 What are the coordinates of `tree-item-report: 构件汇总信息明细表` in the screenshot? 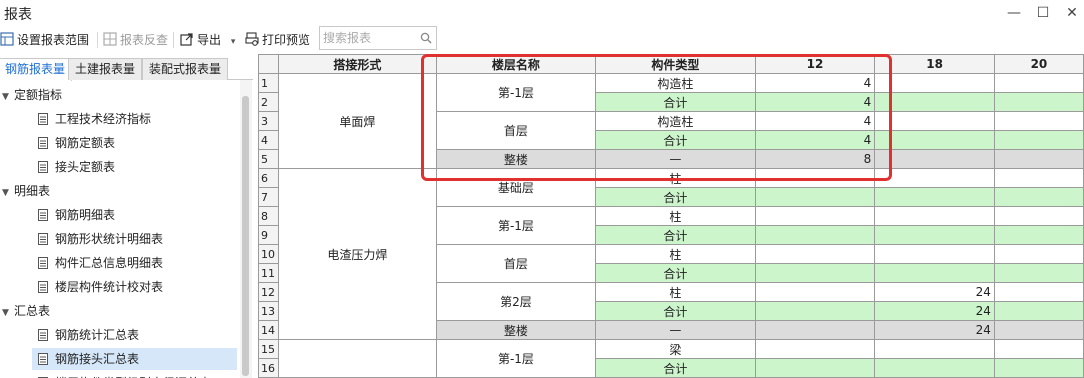 It's located at (97, 263).